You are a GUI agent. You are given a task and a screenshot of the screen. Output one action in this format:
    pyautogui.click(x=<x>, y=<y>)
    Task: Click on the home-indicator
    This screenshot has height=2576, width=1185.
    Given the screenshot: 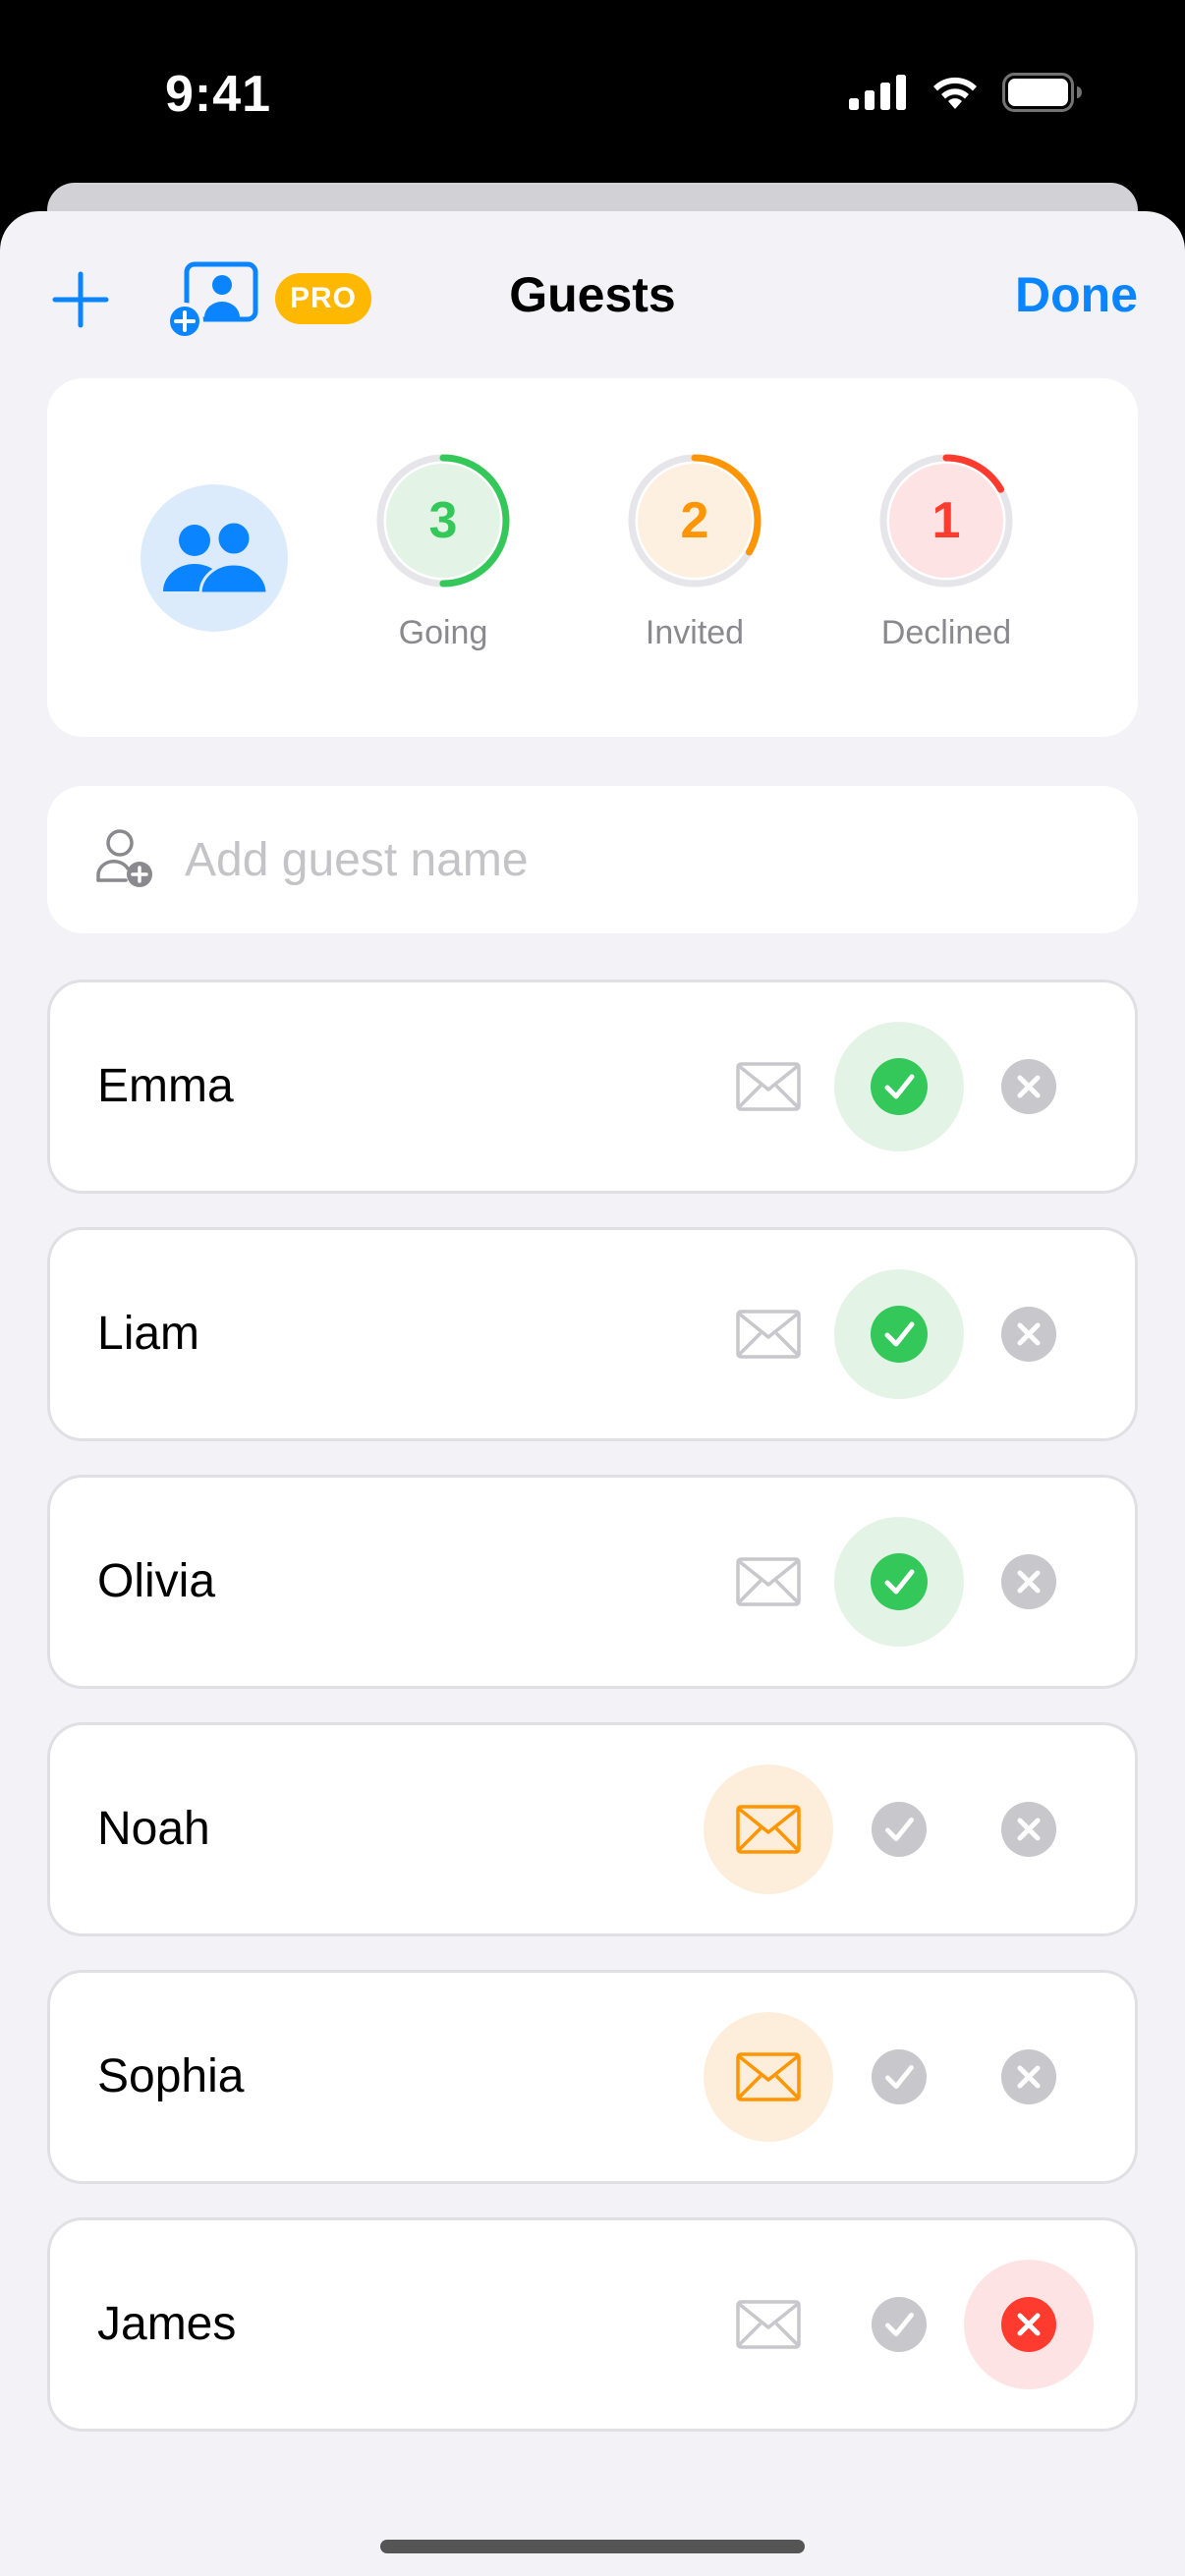 What is the action you would take?
    pyautogui.click(x=592, y=2546)
    